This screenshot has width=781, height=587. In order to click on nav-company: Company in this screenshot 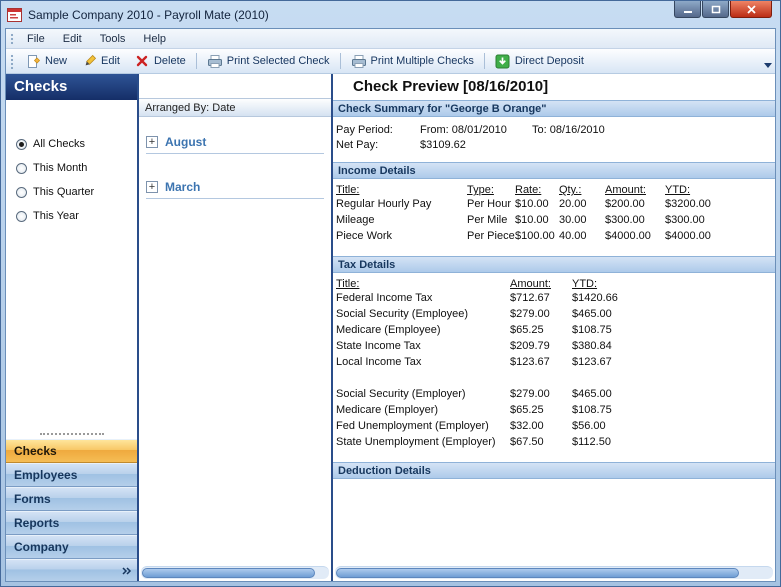, I will do `click(71, 547)`.